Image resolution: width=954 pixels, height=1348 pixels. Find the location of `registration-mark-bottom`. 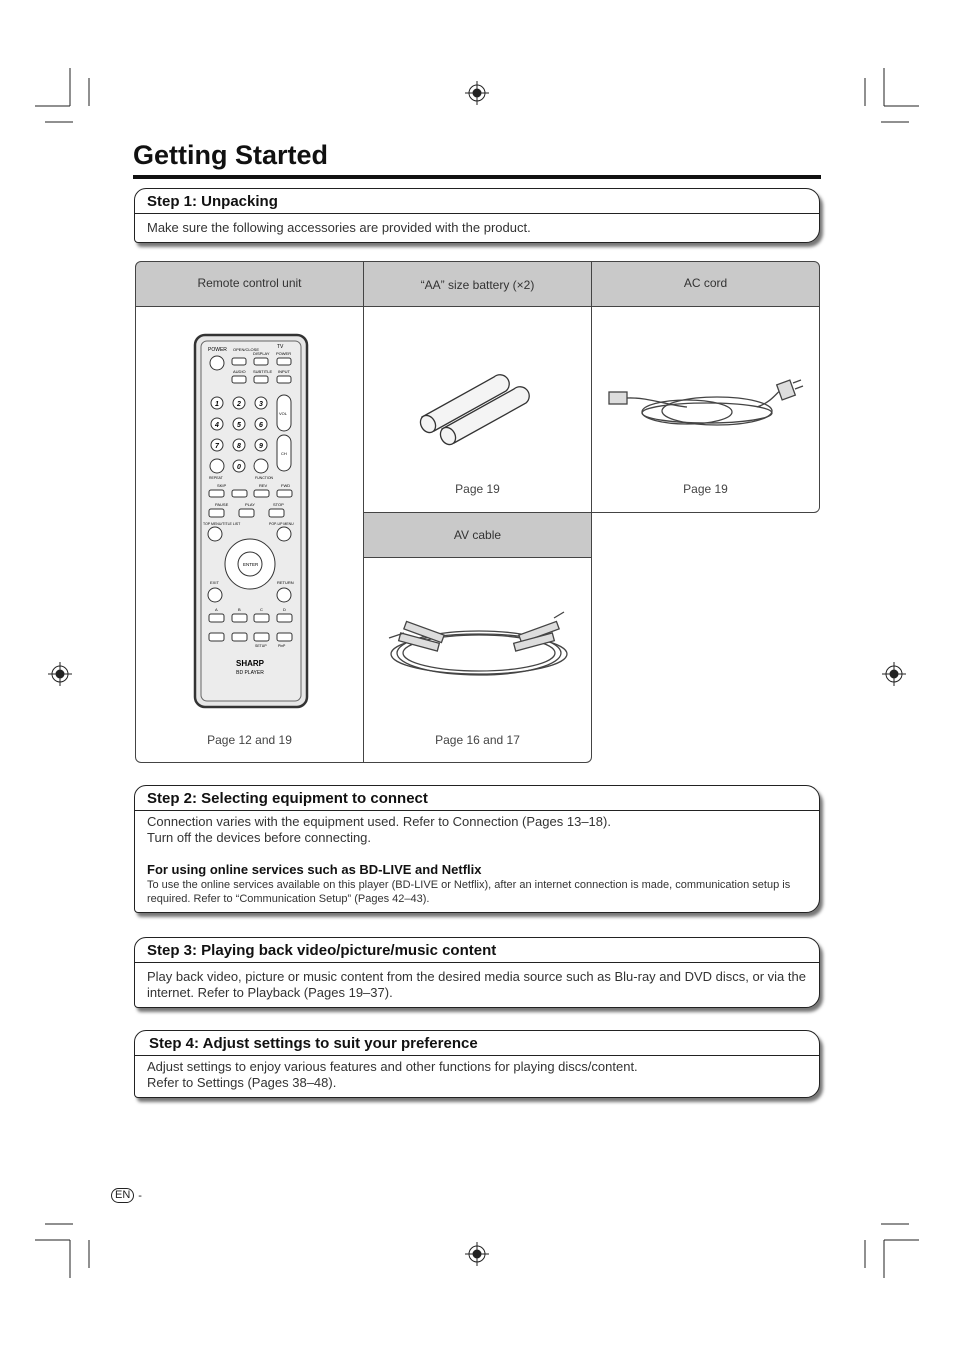

registration-mark-bottom is located at coordinates (477, 1254).